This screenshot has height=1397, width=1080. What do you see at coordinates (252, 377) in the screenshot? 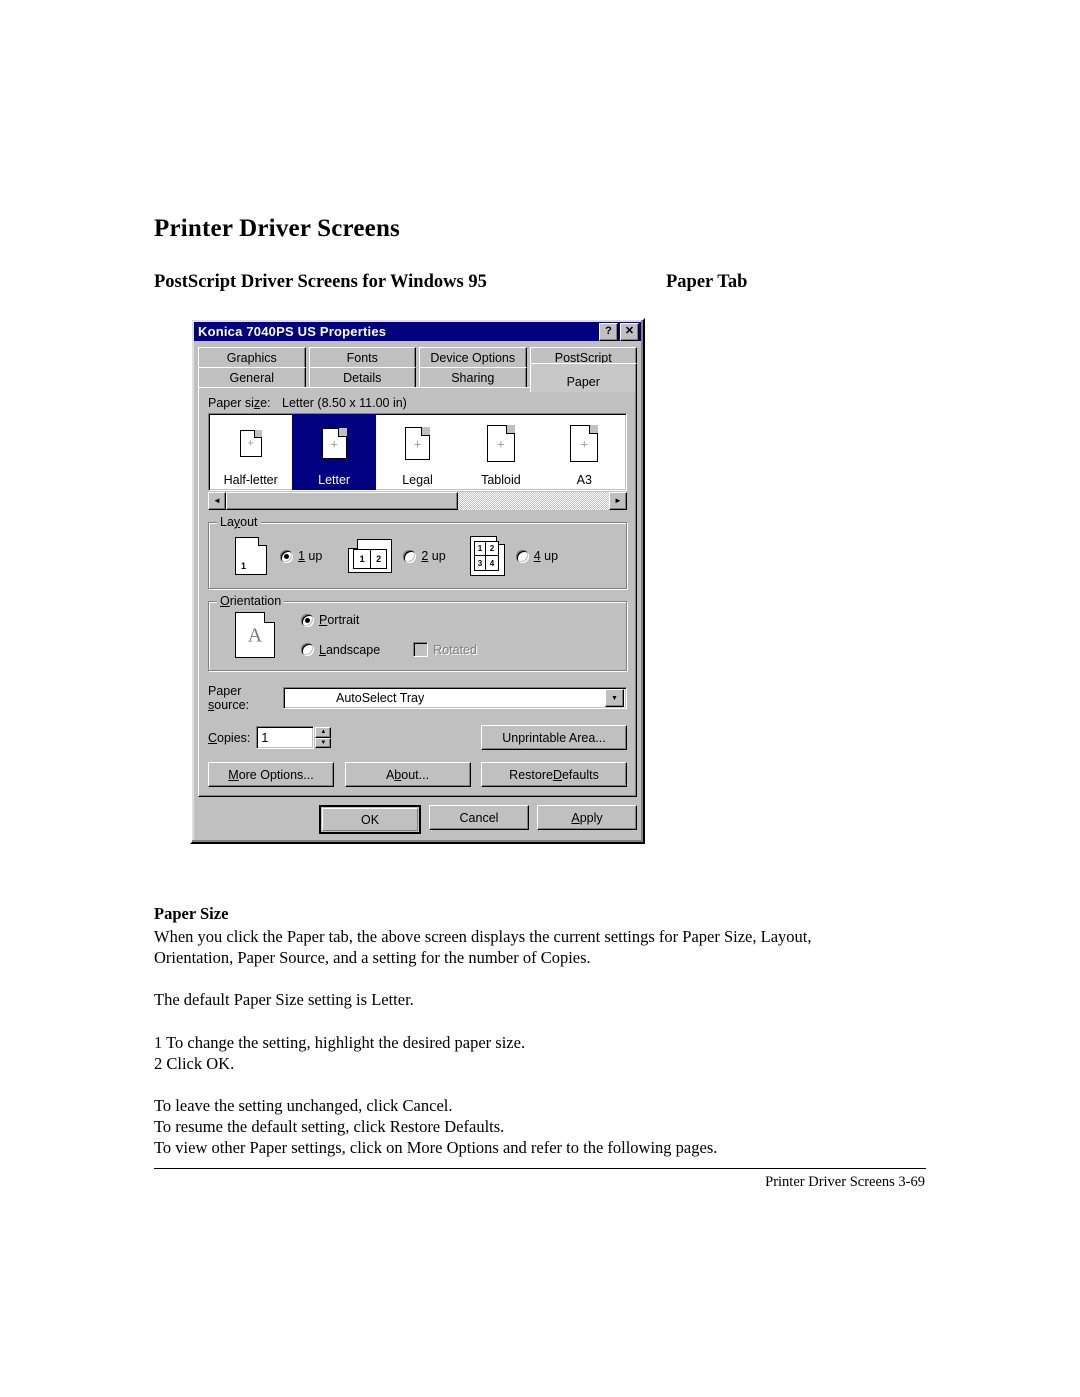
I see `tab-general: General` at bounding box center [252, 377].